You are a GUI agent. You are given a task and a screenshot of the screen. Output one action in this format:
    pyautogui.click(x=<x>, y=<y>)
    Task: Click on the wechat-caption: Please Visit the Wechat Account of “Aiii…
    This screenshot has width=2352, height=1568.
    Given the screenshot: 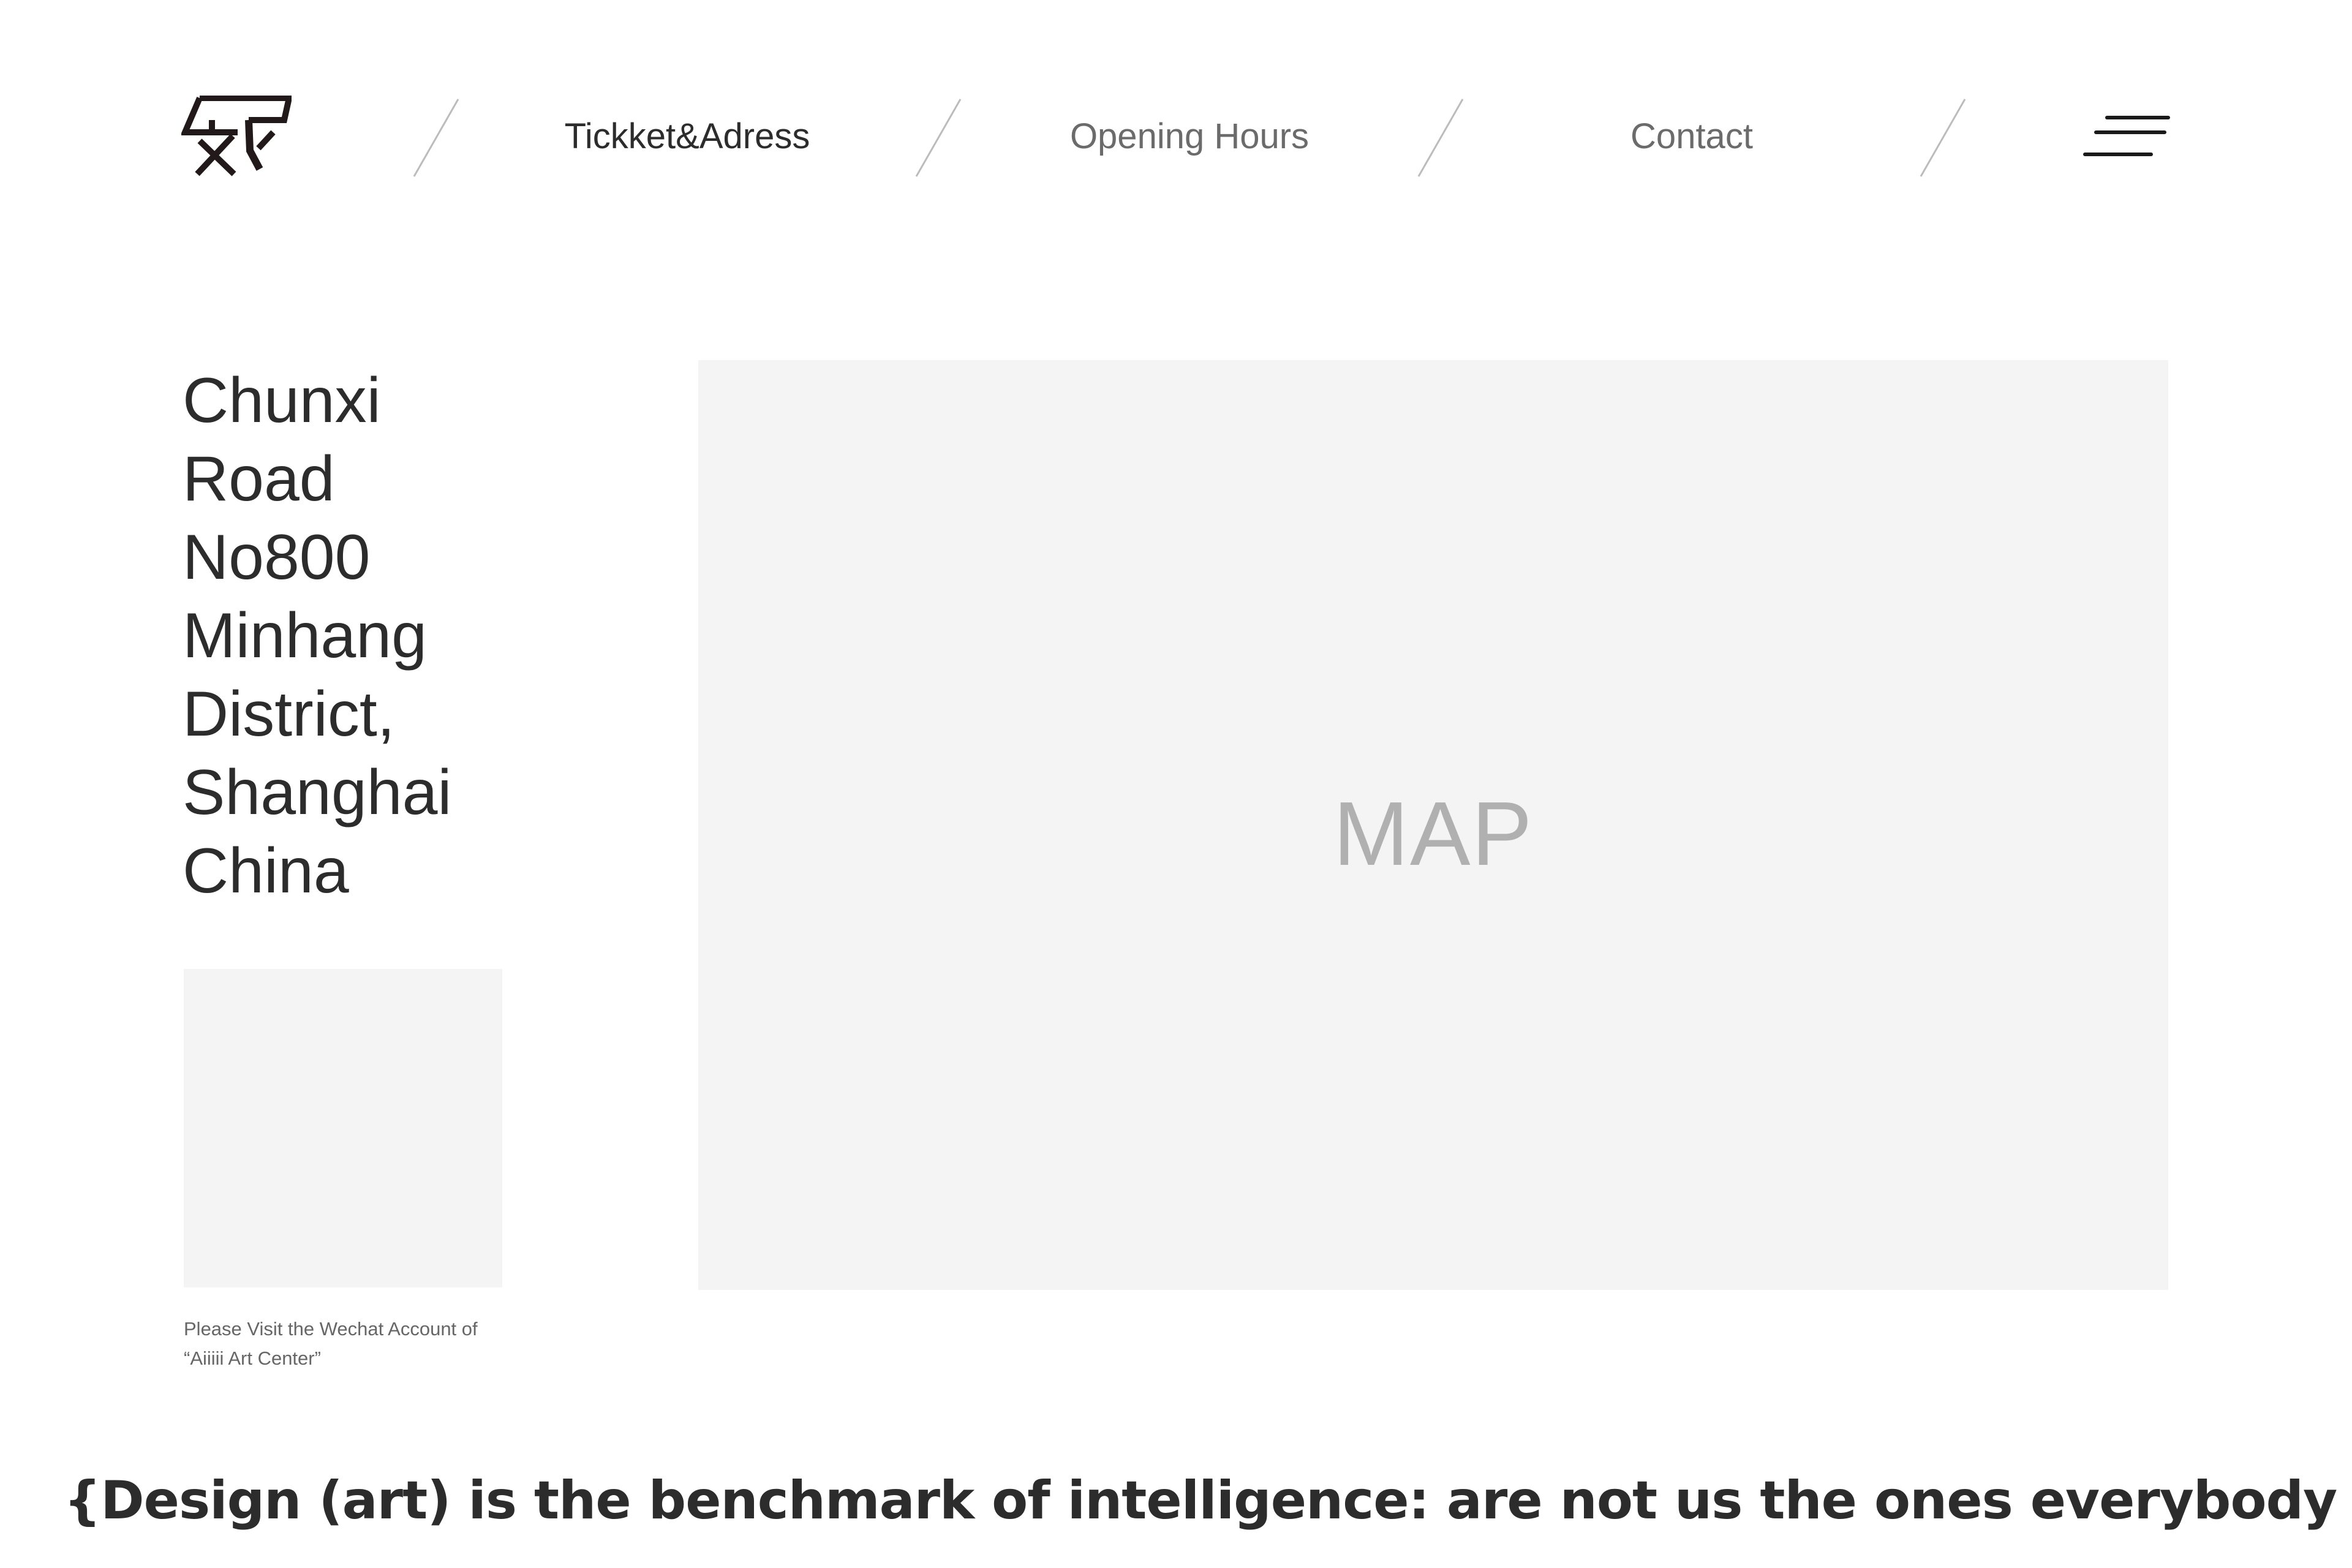 What is the action you would take?
    pyautogui.click(x=367, y=1344)
    